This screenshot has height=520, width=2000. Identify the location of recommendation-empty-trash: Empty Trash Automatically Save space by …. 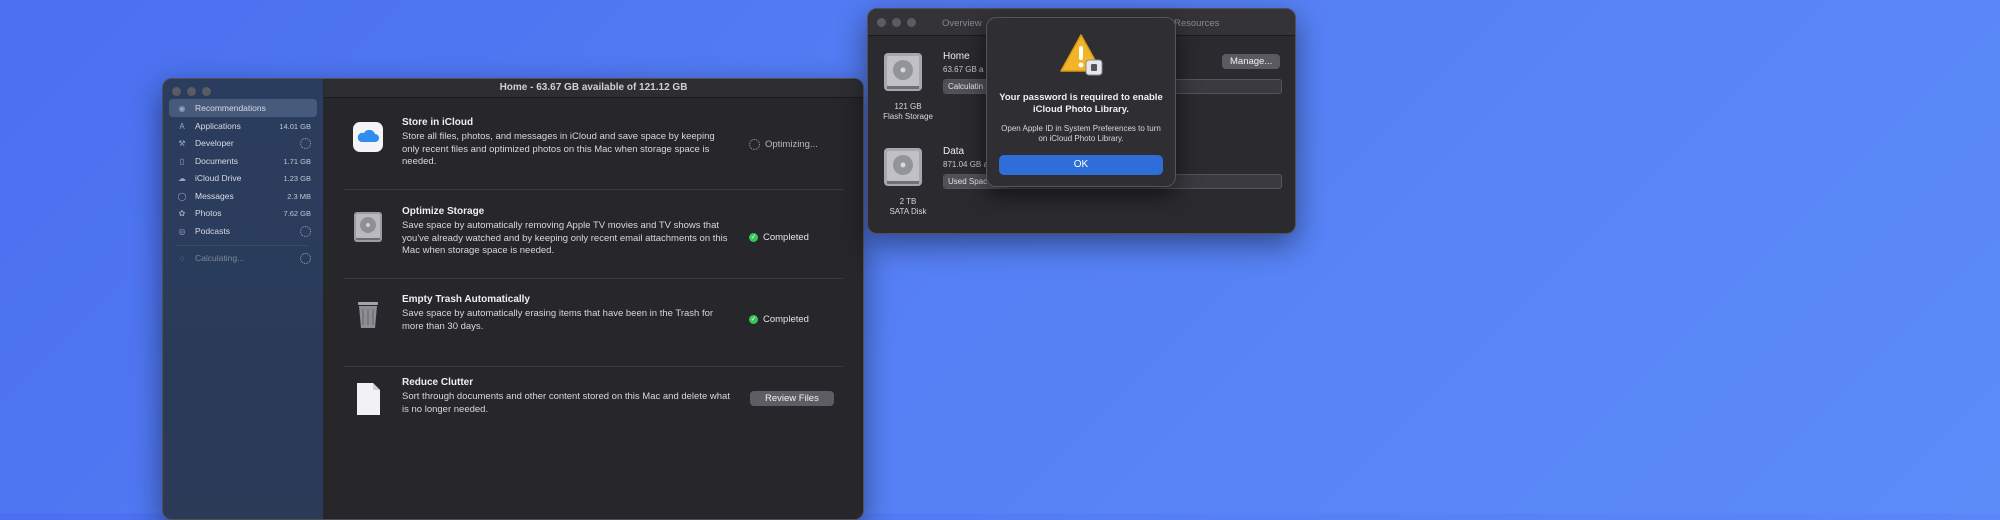
(593, 322).